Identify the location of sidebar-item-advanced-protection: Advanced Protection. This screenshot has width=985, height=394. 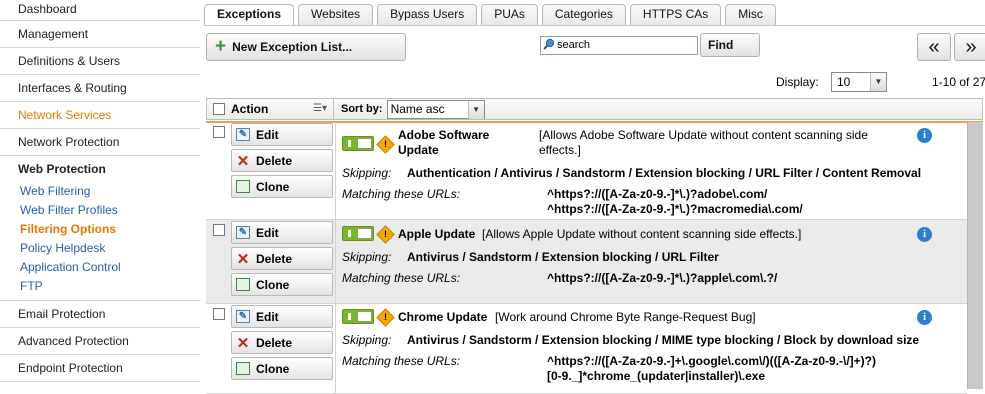
(100, 341).